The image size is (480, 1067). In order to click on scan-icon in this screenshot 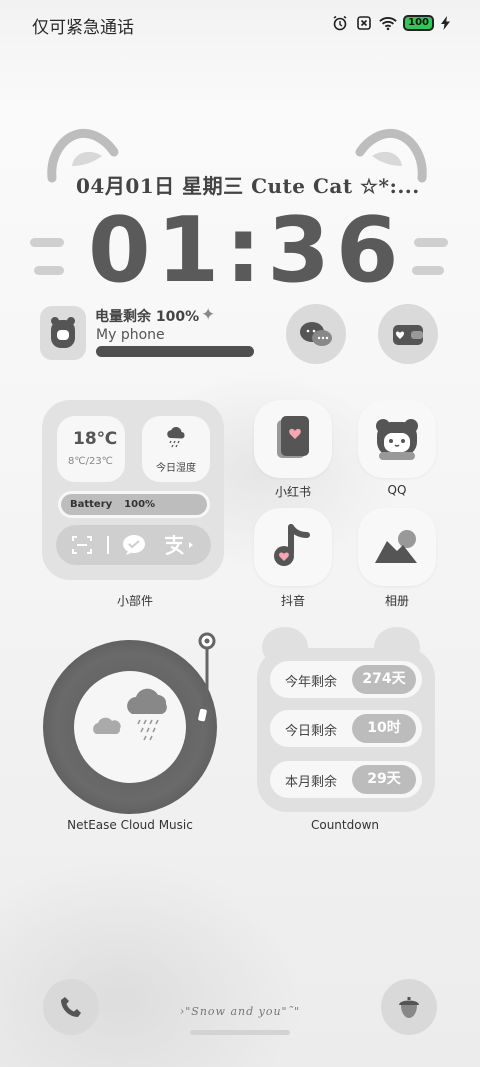, I will do `click(82, 545)`.